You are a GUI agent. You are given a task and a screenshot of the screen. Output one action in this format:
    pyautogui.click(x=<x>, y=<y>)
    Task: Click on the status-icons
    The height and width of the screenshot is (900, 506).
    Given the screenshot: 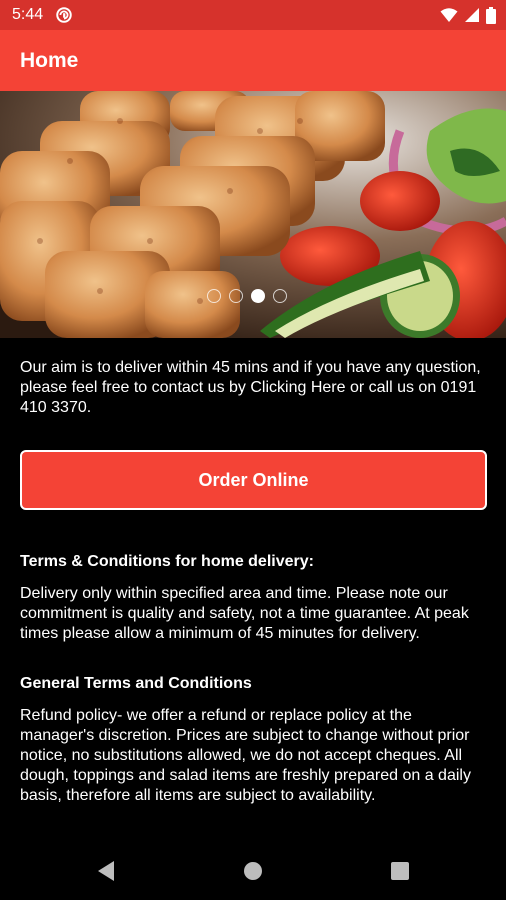 What is the action you would take?
    pyautogui.click(x=468, y=15)
    